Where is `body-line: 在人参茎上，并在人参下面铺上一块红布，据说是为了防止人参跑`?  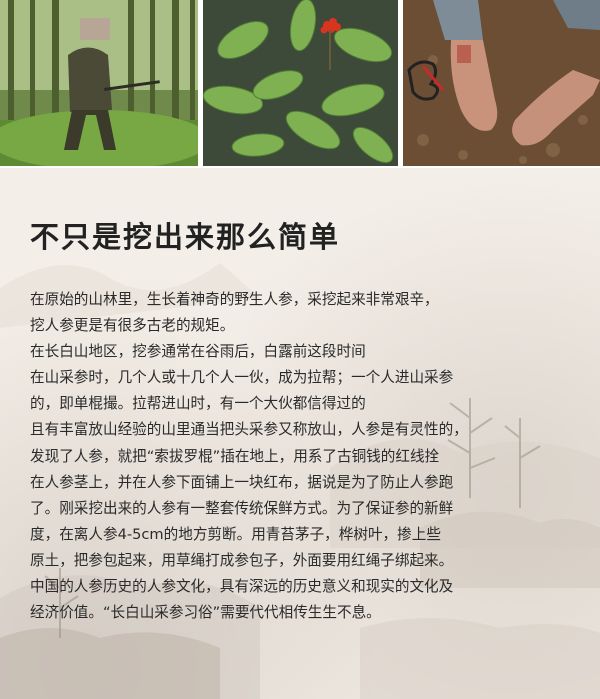 body-line: 在人参茎上，并在人参下面铺上一块红布，据说是为了防止人参跑 is located at coordinates (242, 482).